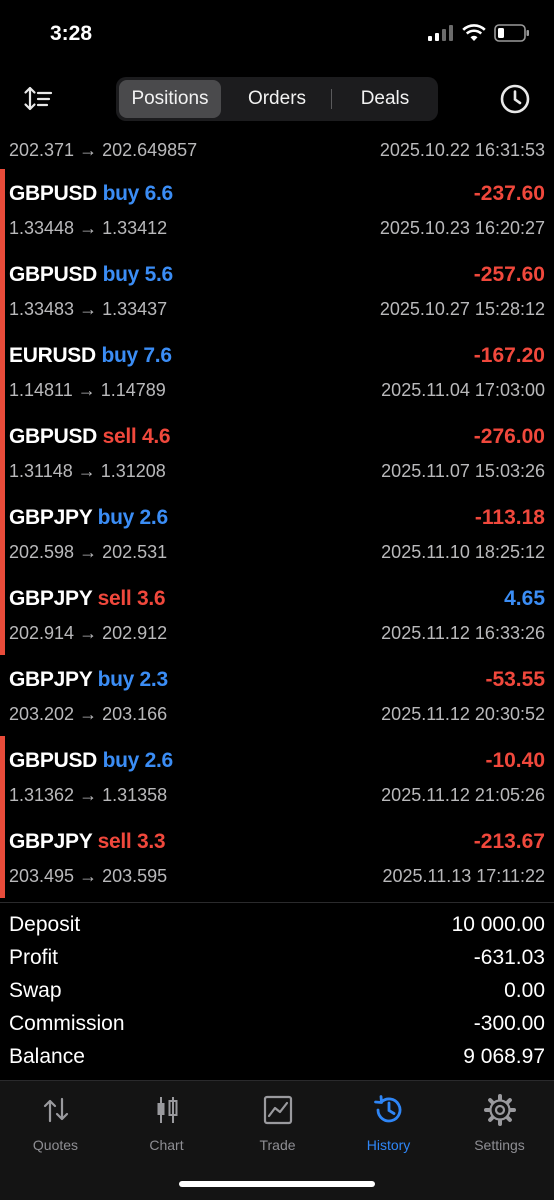 Image resolution: width=554 pixels, height=1200 pixels. Describe the element at coordinates (138, 274) in the screenshot. I see `deal-side: buy 5.6` at that location.